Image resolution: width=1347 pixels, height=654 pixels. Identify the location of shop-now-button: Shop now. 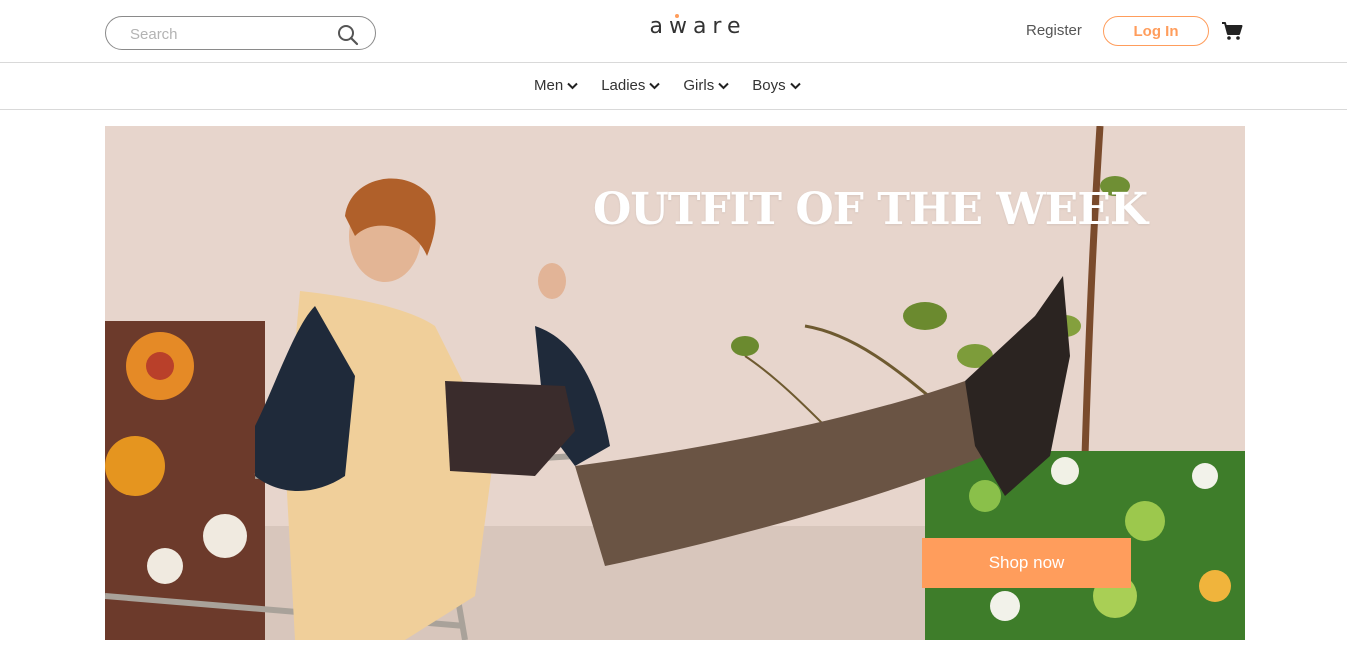
(1026, 563).